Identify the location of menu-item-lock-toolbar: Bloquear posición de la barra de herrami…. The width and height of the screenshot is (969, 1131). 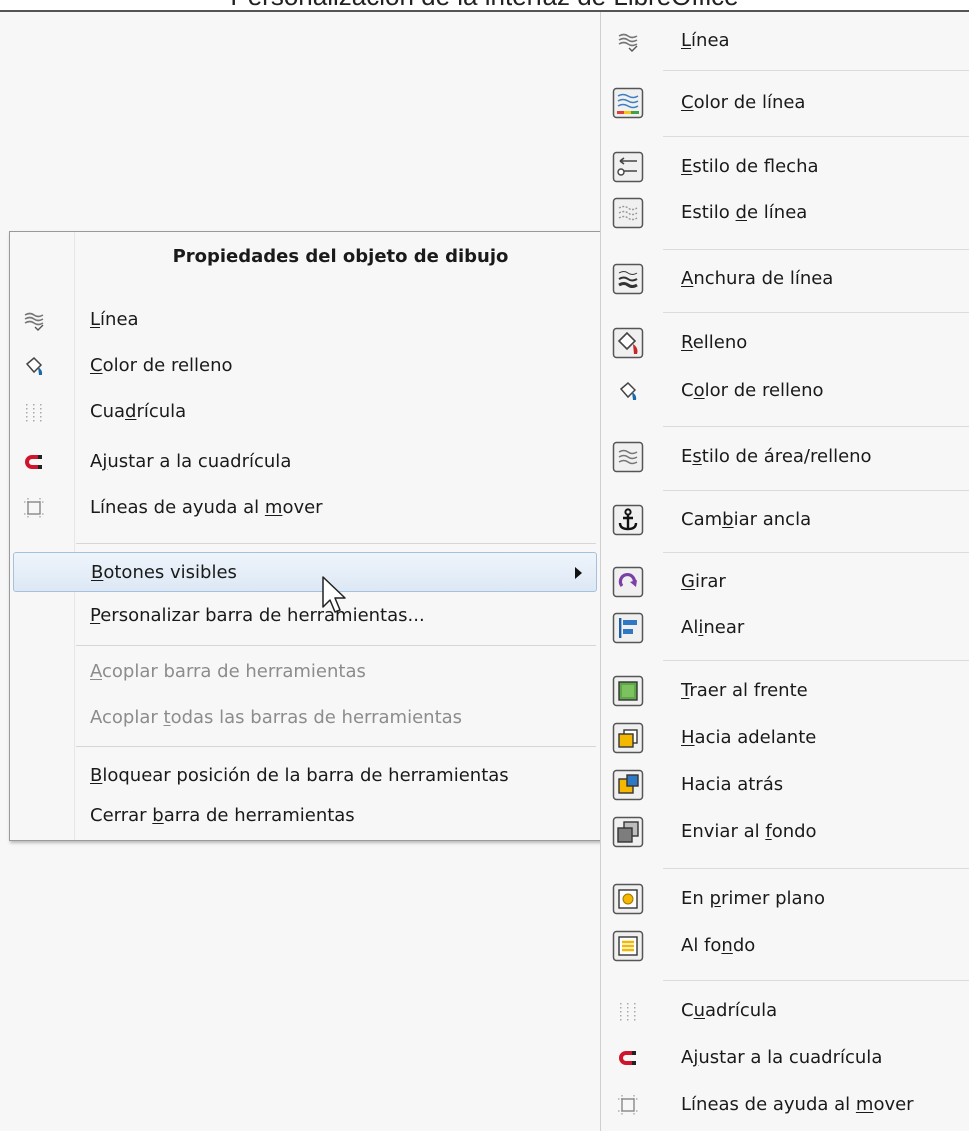
(305, 776).